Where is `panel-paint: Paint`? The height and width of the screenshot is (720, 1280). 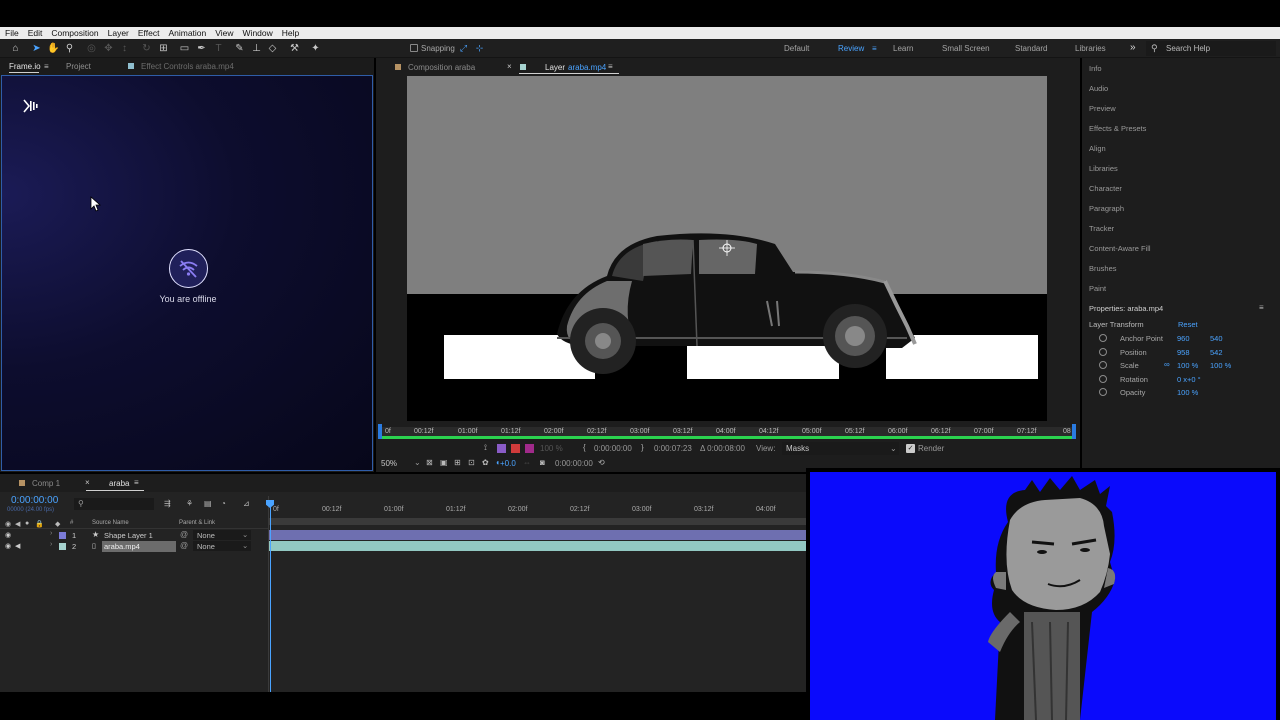 panel-paint: Paint is located at coordinates (1097, 288).